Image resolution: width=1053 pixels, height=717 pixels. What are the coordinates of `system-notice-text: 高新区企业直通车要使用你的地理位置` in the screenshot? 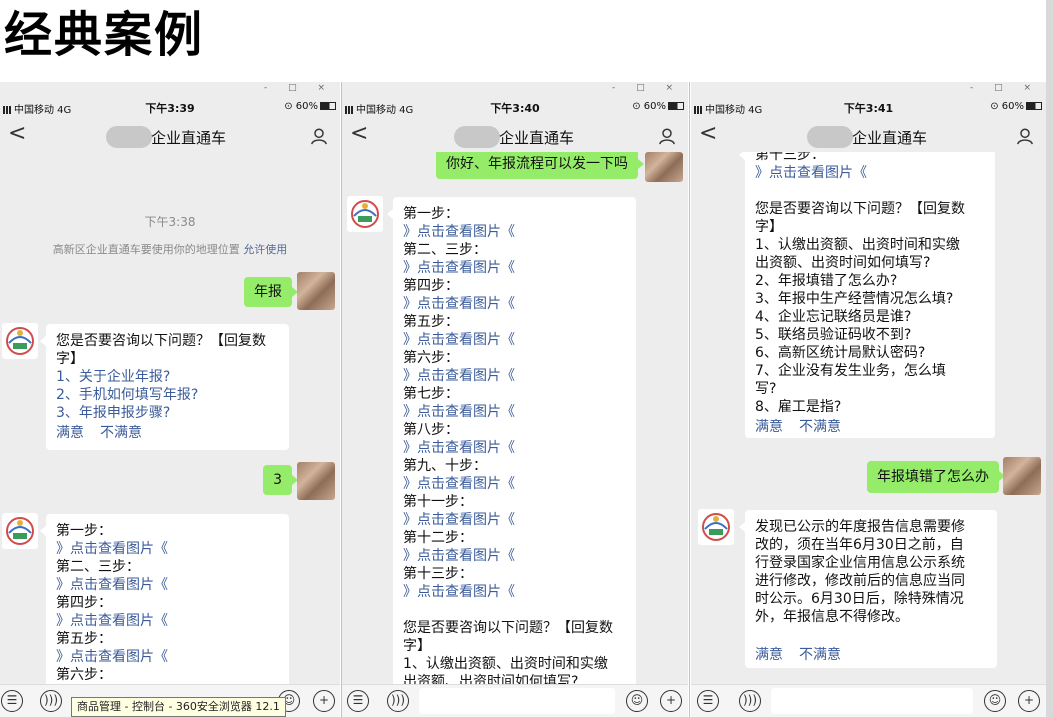 It's located at (146, 249).